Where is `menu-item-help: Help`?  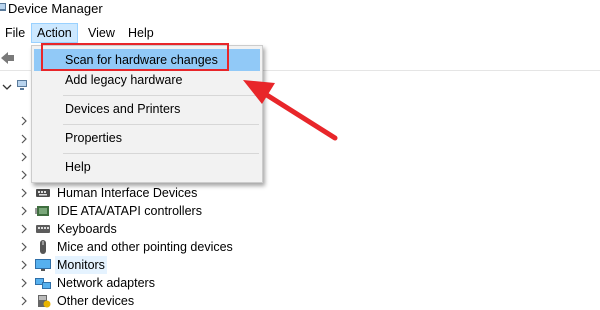
menu-item-help: Help is located at coordinates (147, 167).